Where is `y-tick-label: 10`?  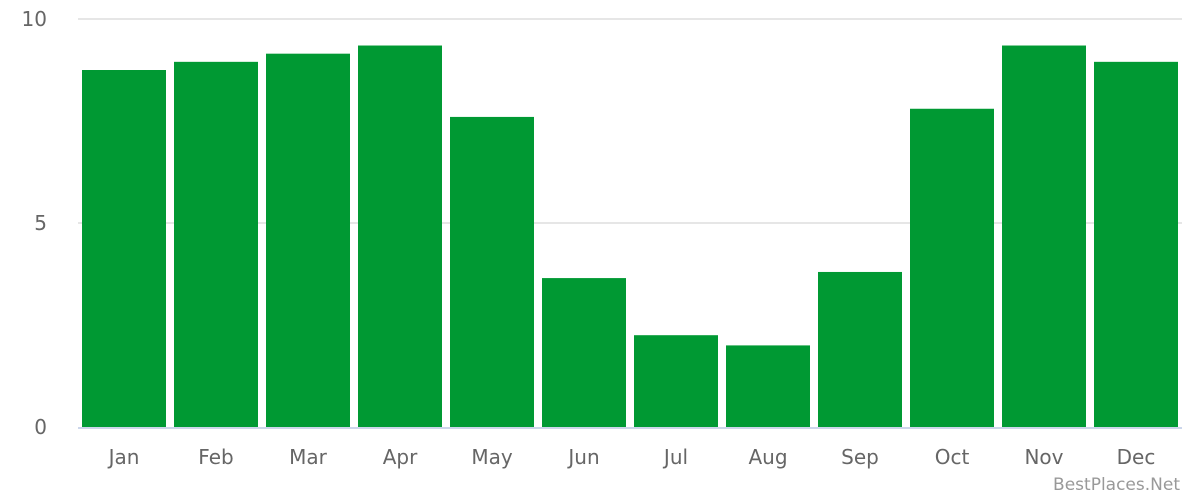
y-tick-label: 10 is located at coordinates (34, 19).